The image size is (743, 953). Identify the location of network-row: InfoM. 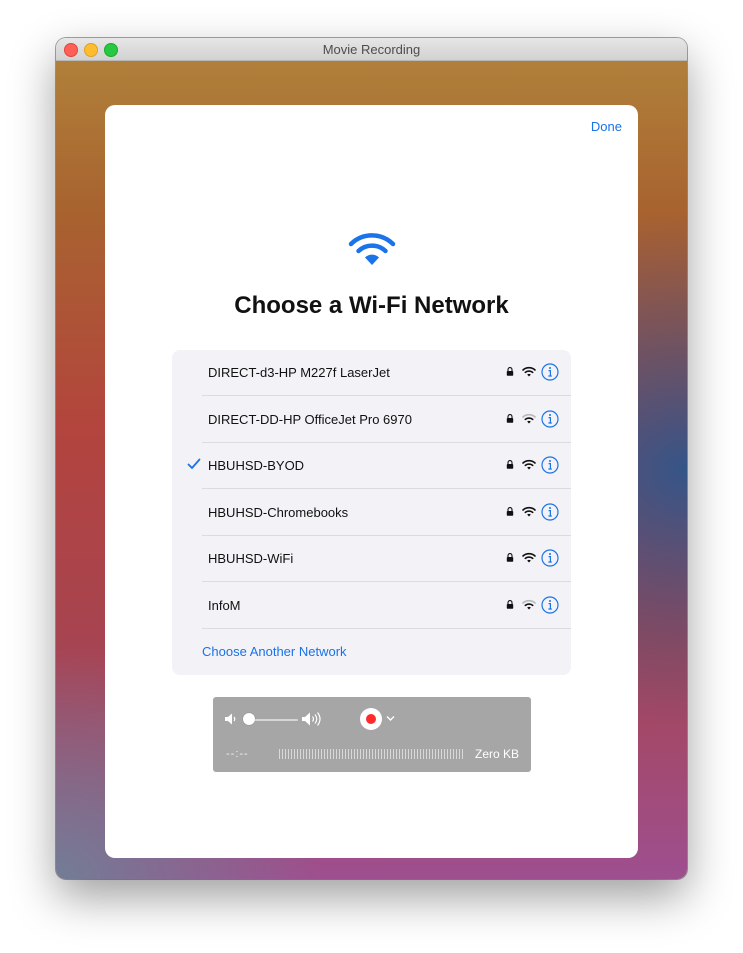
(371, 606).